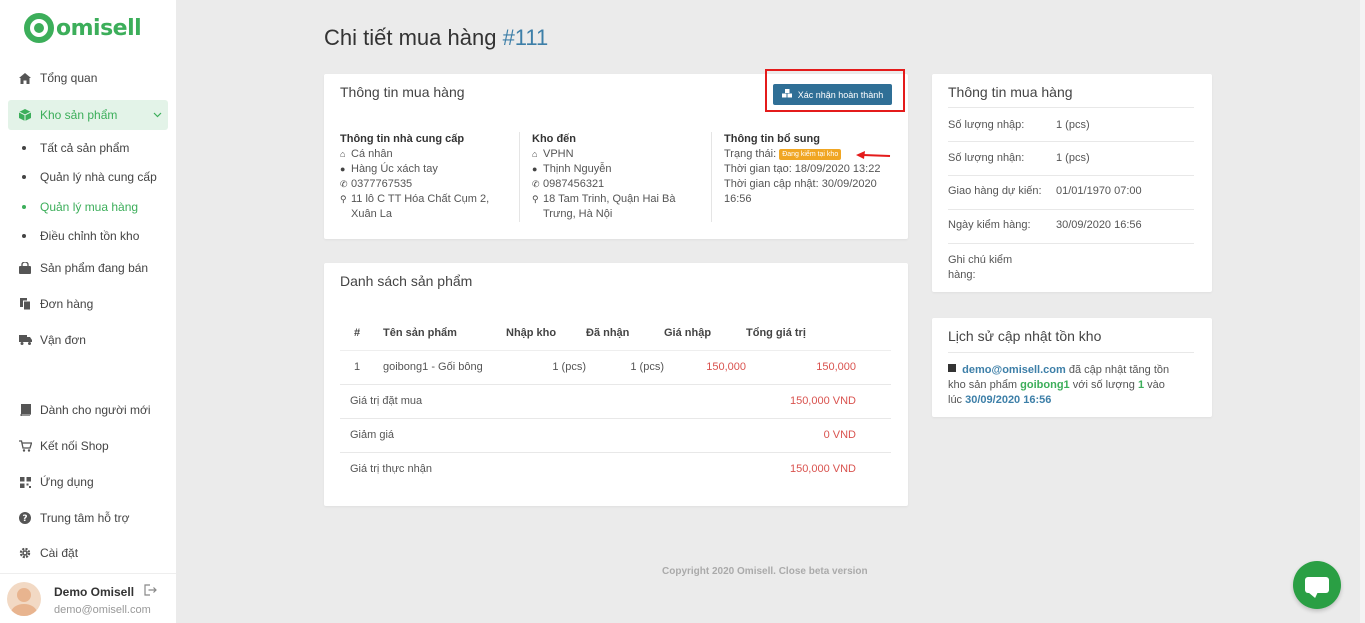 This screenshot has width=1365, height=623. I want to click on page-title: Chi tiết mua hàng #111, so click(436, 38).